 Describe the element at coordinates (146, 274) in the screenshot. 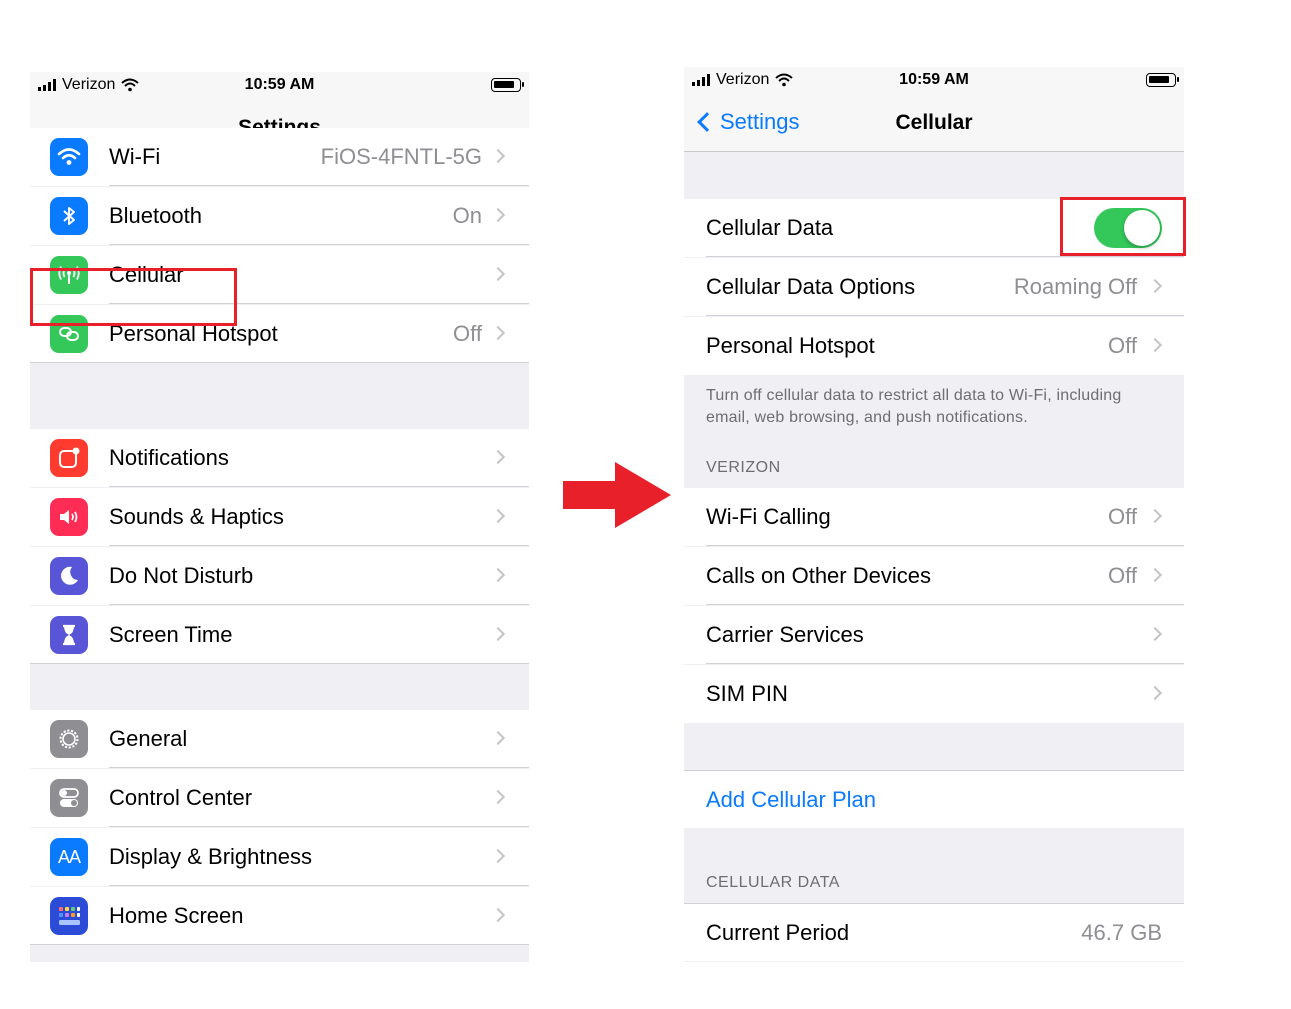

I see `row-label: Cellular` at that location.